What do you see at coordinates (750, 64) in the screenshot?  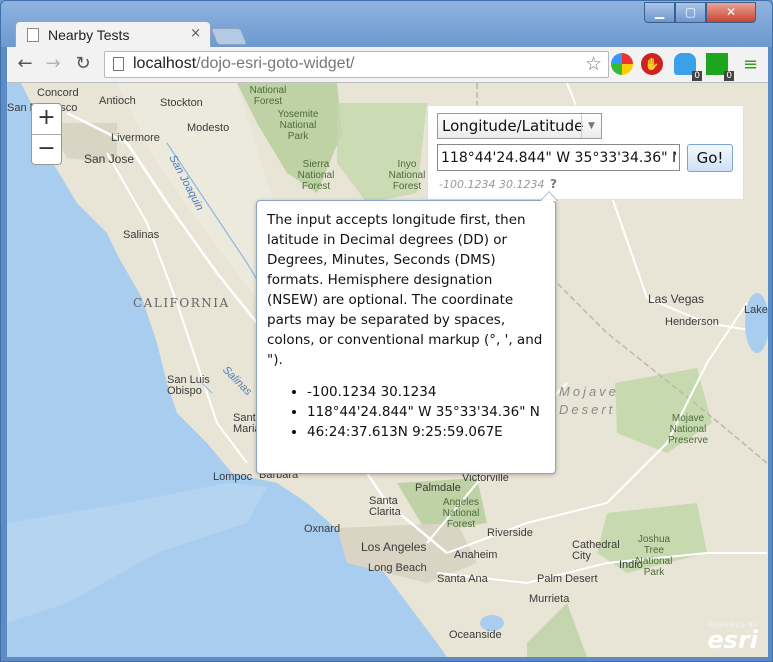 I see `browser-menu-icon: ≡` at bounding box center [750, 64].